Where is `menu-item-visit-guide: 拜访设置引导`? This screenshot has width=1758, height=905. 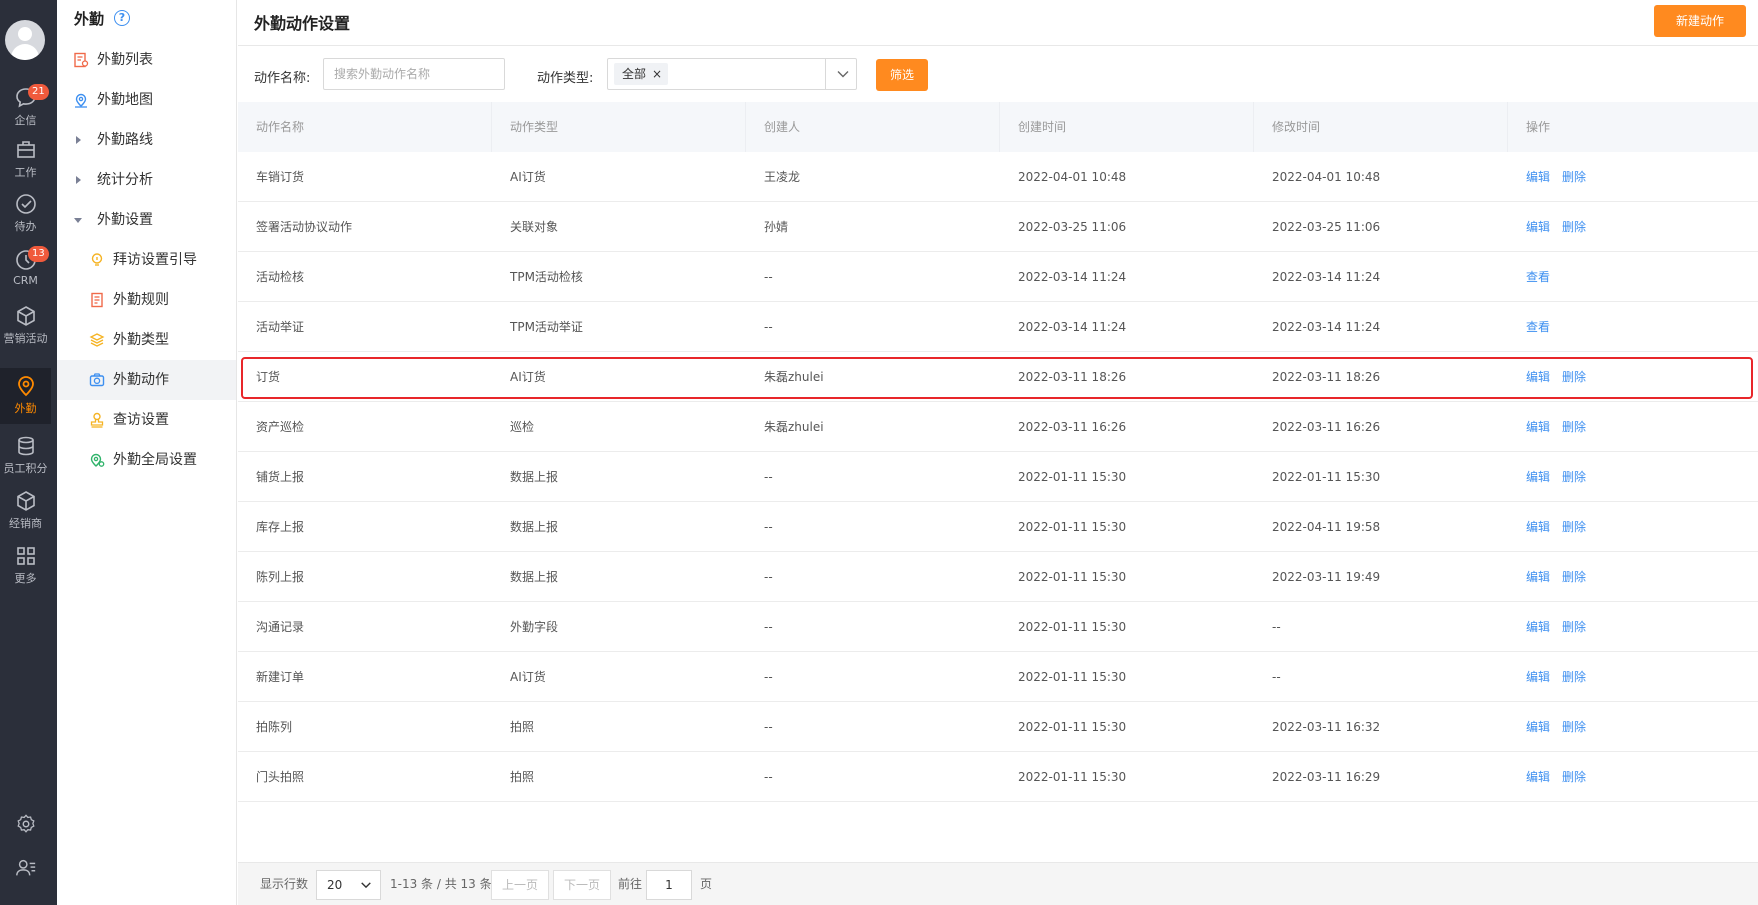
menu-item-visit-guide: 拜访设置引导 is located at coordinates (146, 260).